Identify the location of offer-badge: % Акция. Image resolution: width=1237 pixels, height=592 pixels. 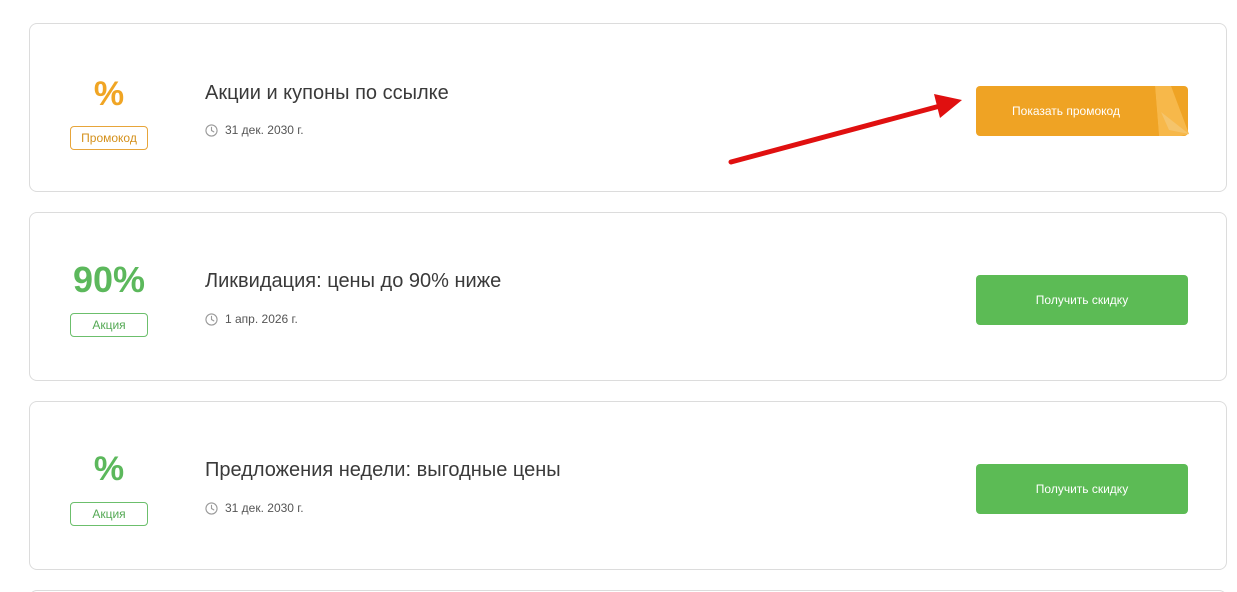
(109, 485).